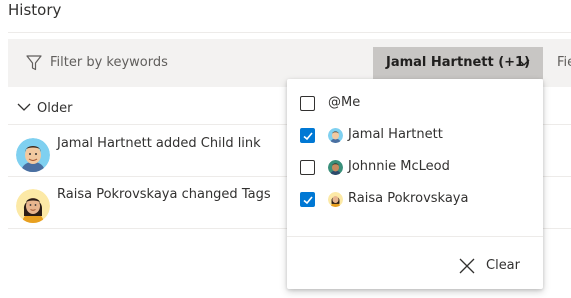 The height and width of the screenshot is (298, 571). What do you see at coordinates (109, 62) in the screenshot?
I see `keyword-filter-input: Filter by keywords` at bounding box center [109, 62].